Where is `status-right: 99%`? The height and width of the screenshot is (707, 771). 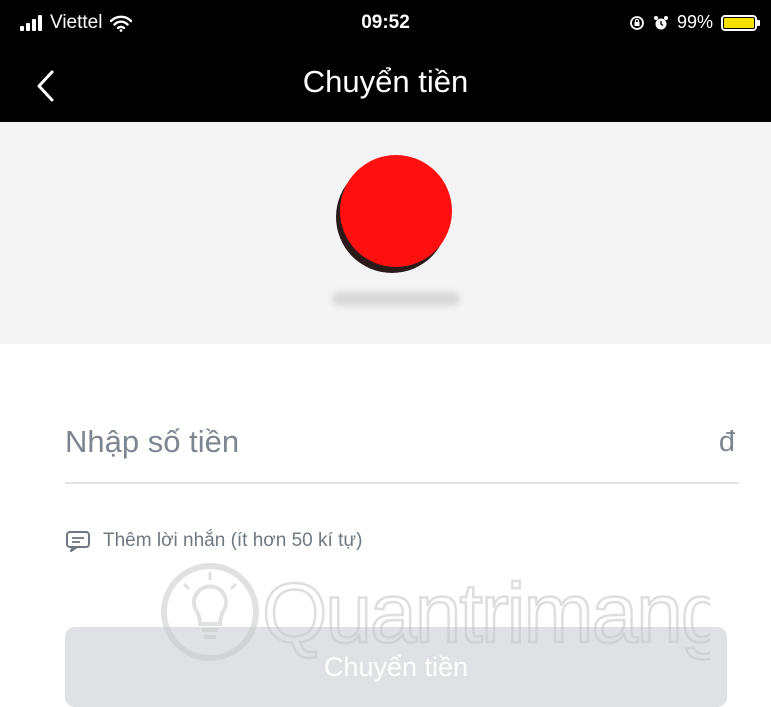 status-right: 99% is located at coordinates (694, 22).